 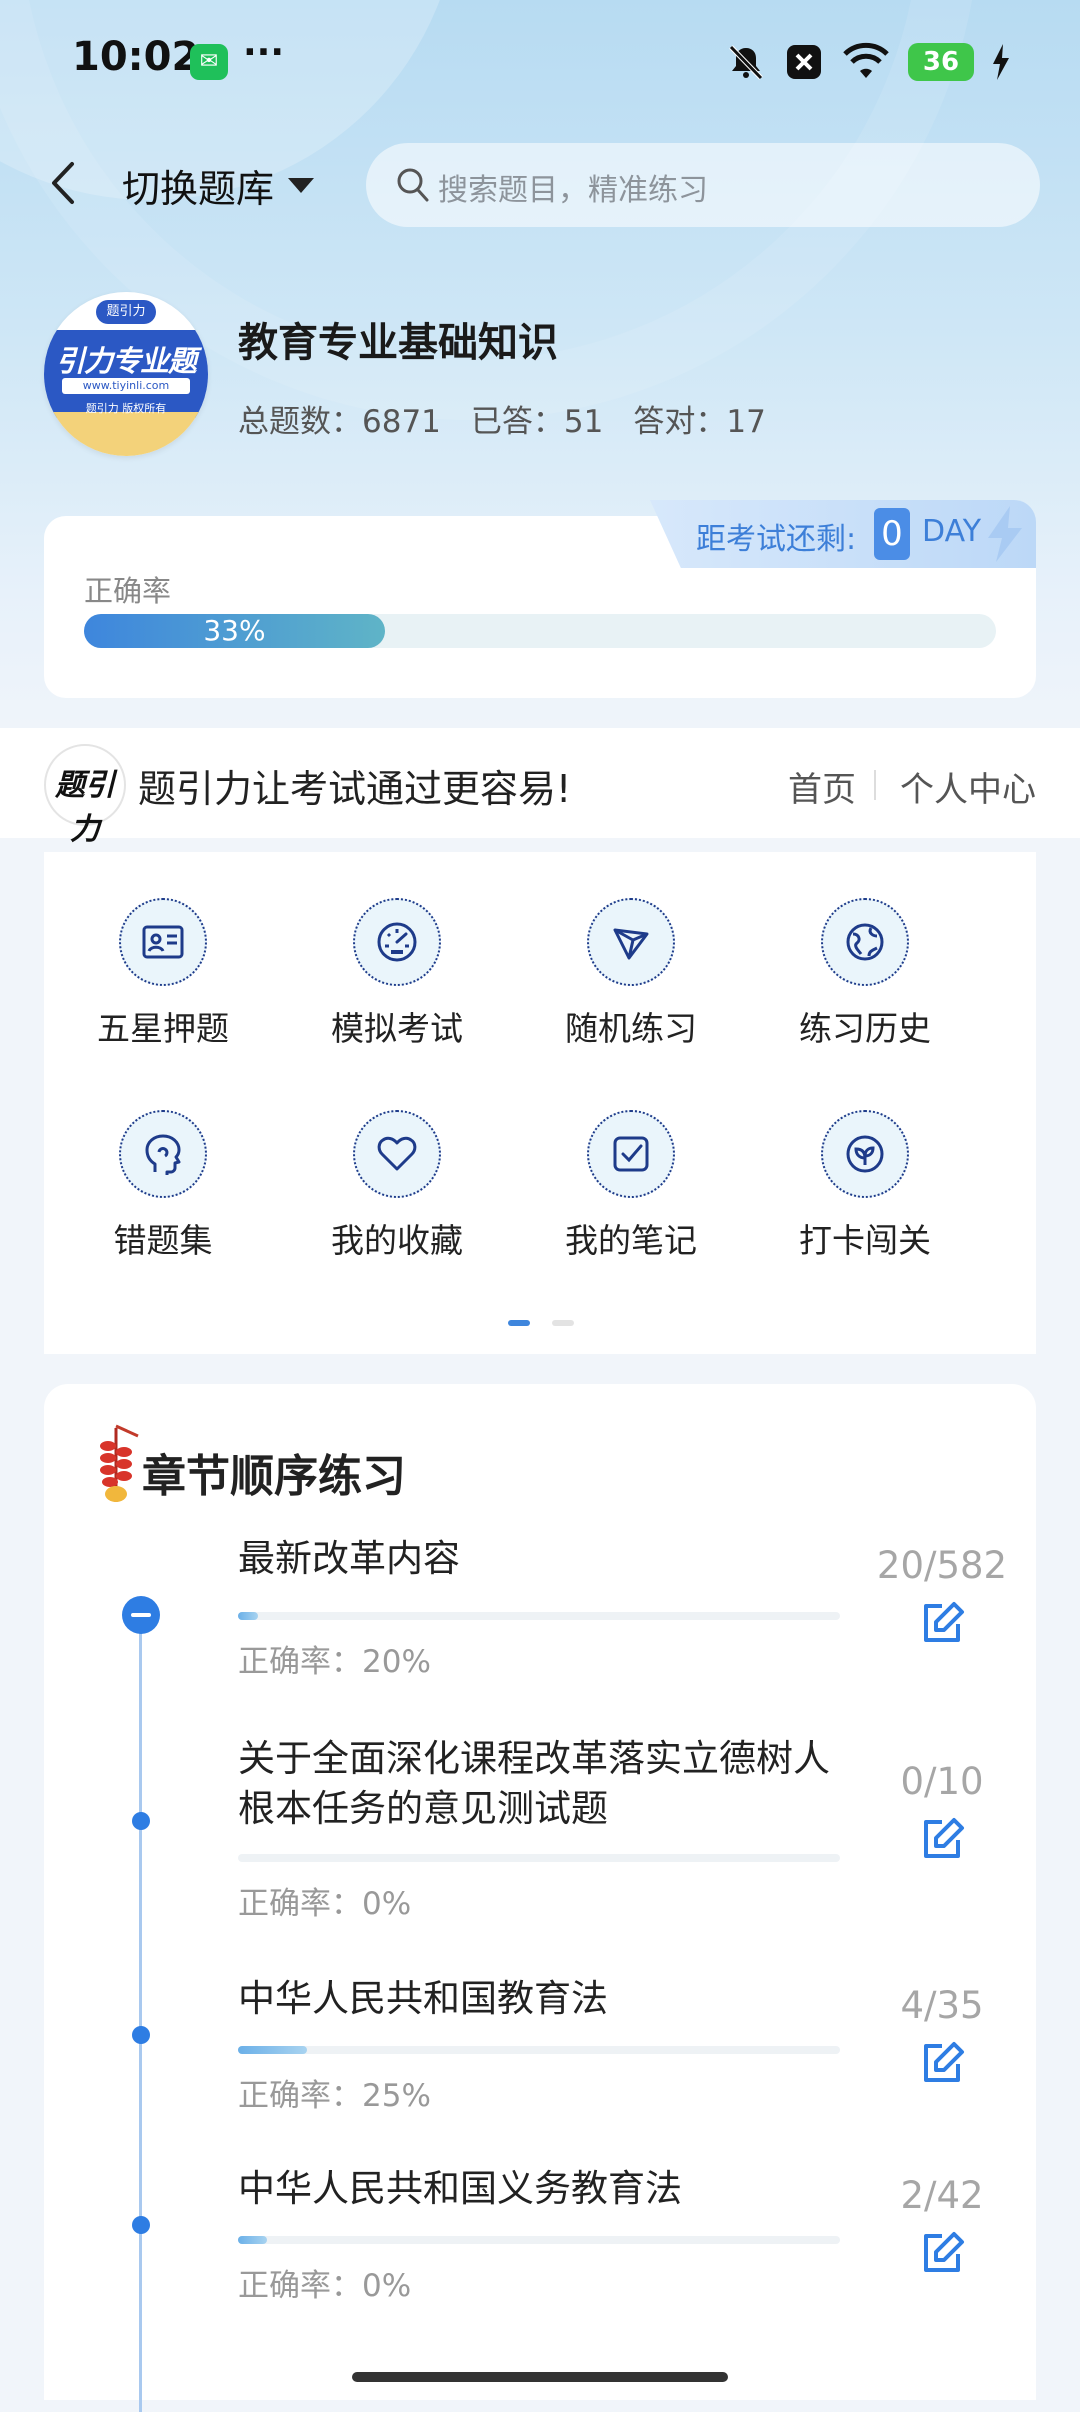 I want to click on heart-icon, so click(x=397, y=1154).